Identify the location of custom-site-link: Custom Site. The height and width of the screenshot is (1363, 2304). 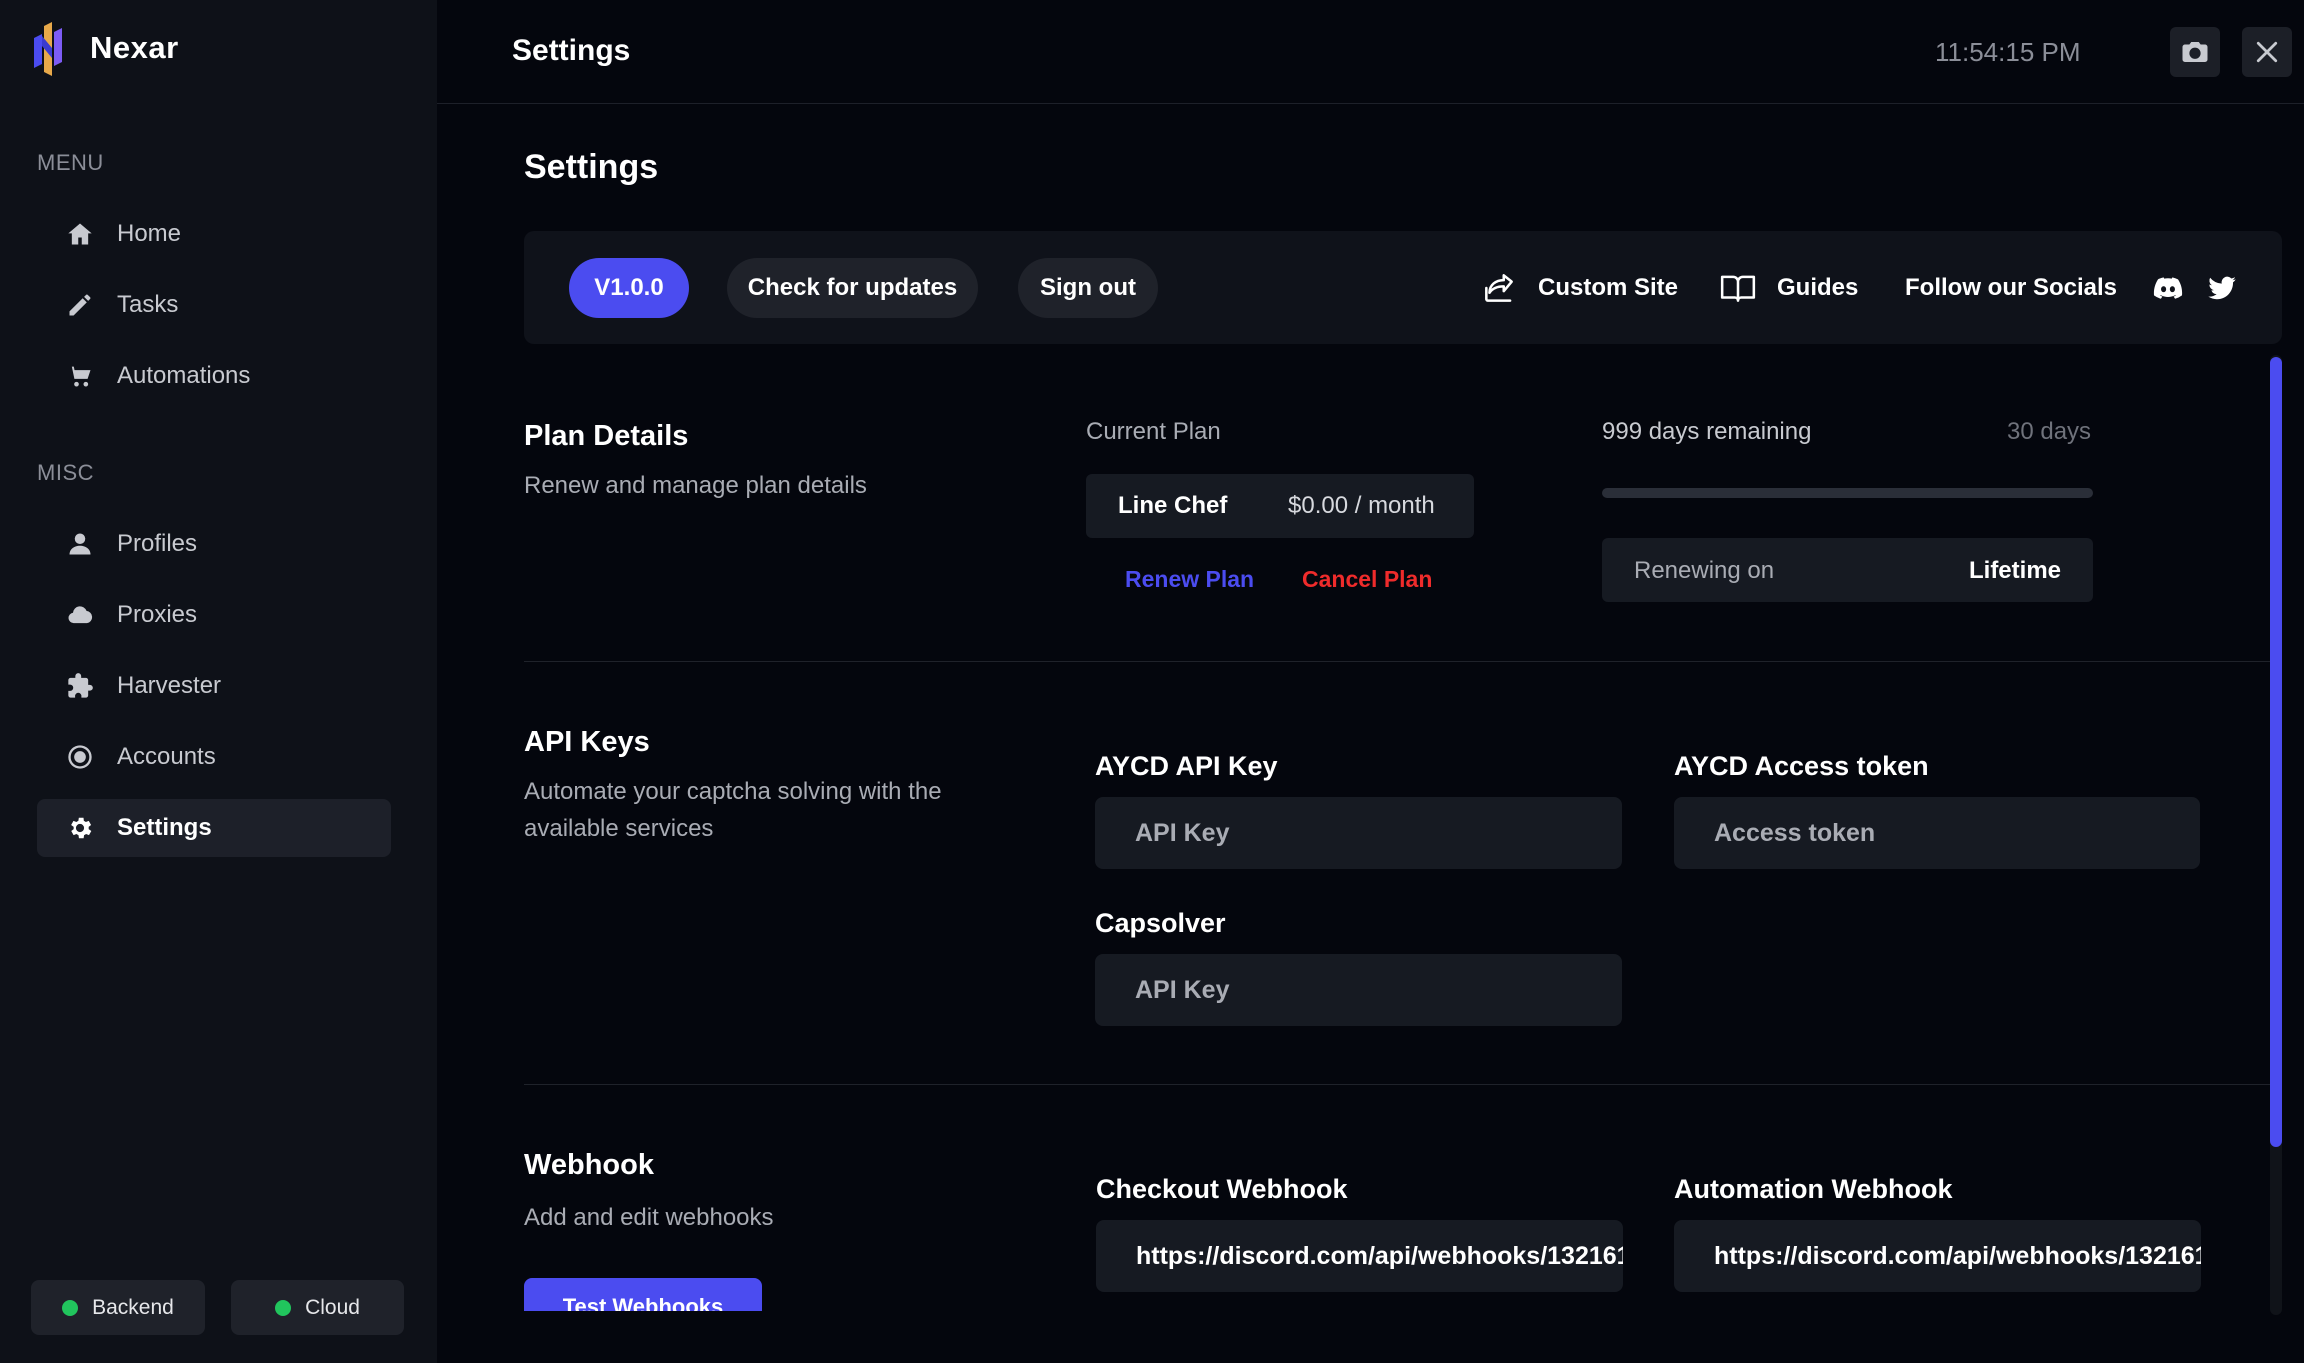
(1579, 288).